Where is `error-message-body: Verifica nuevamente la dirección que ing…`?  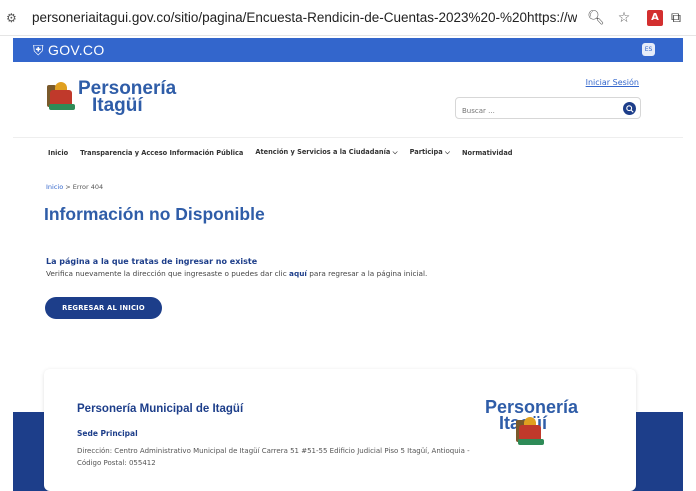
error-message-body: Verifica nuevamente la dirección que ing… is located at coordinates (237, 273).